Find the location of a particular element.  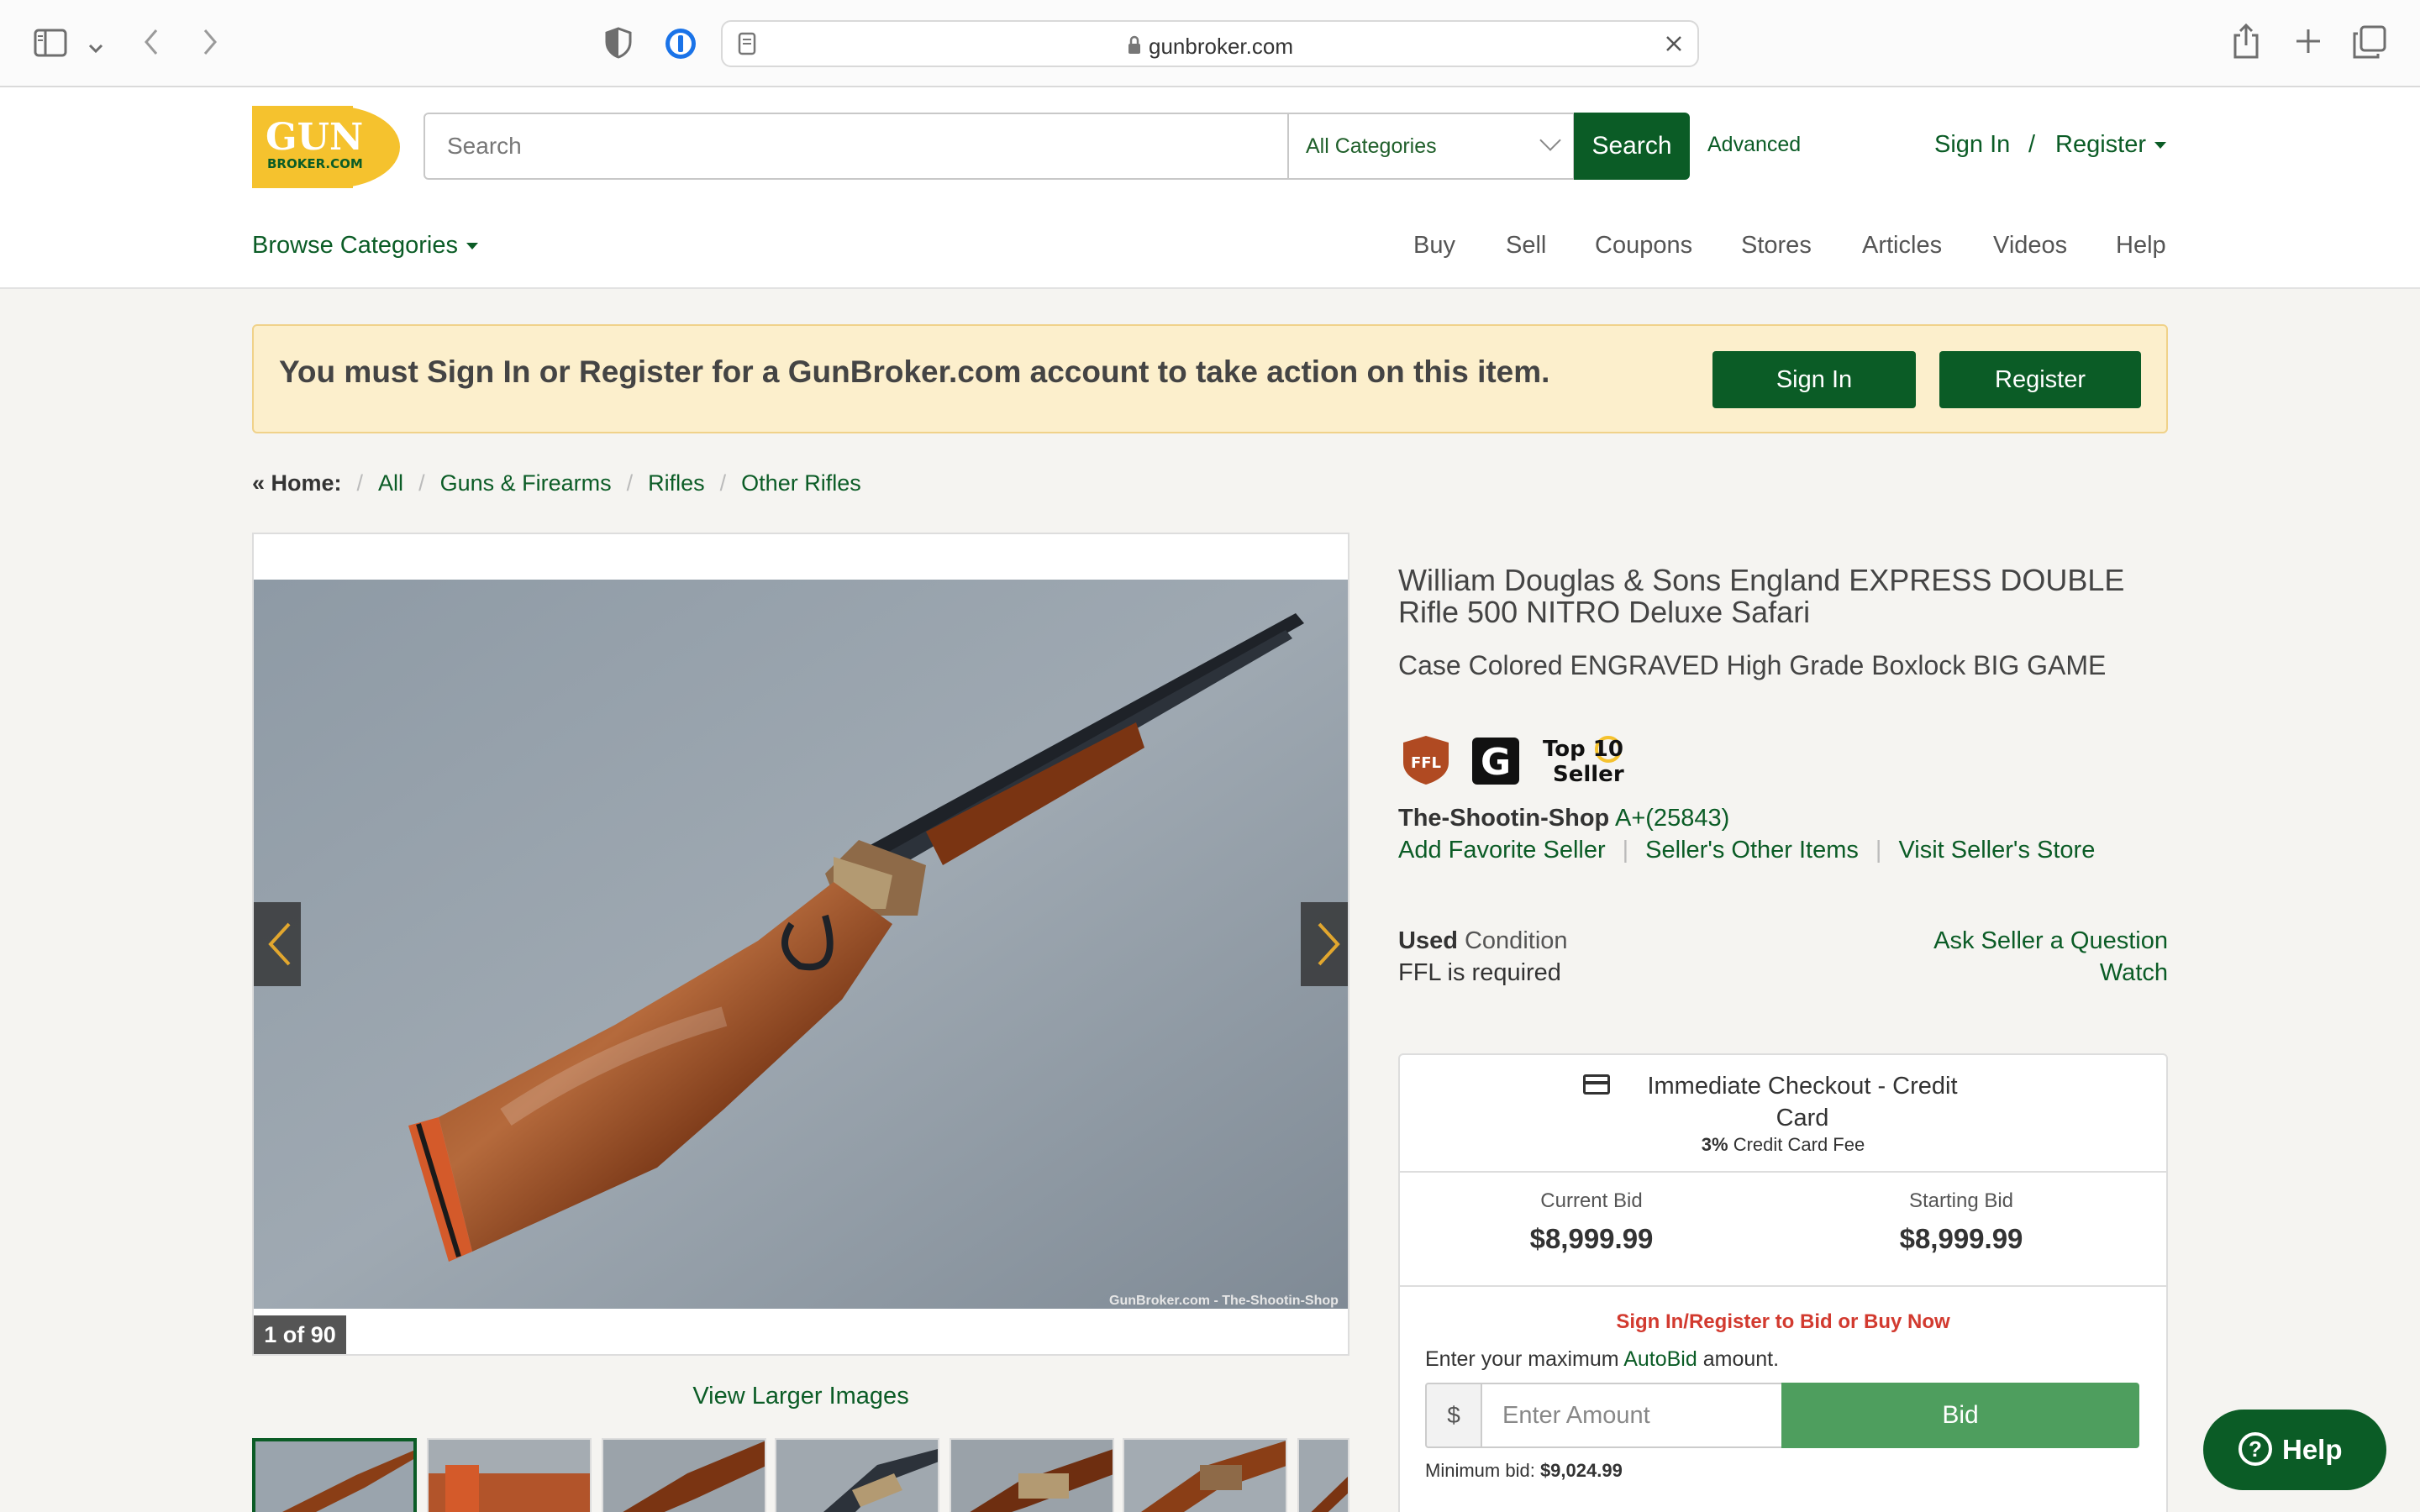

browse-categories-label: Browse Categories is located at coordinates (355, 245).